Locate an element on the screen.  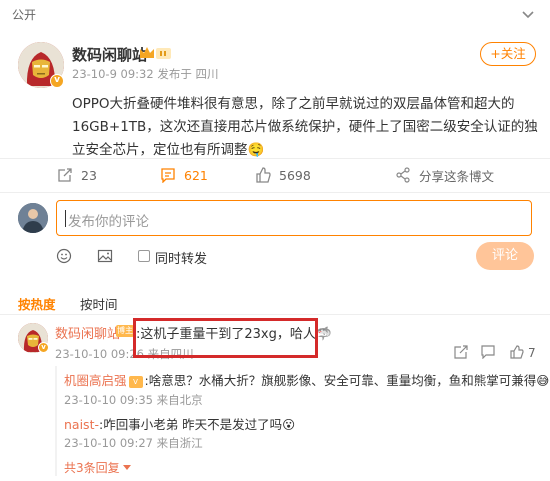
comment-input: 发布你的评论 is located at coordinates (294, 218).